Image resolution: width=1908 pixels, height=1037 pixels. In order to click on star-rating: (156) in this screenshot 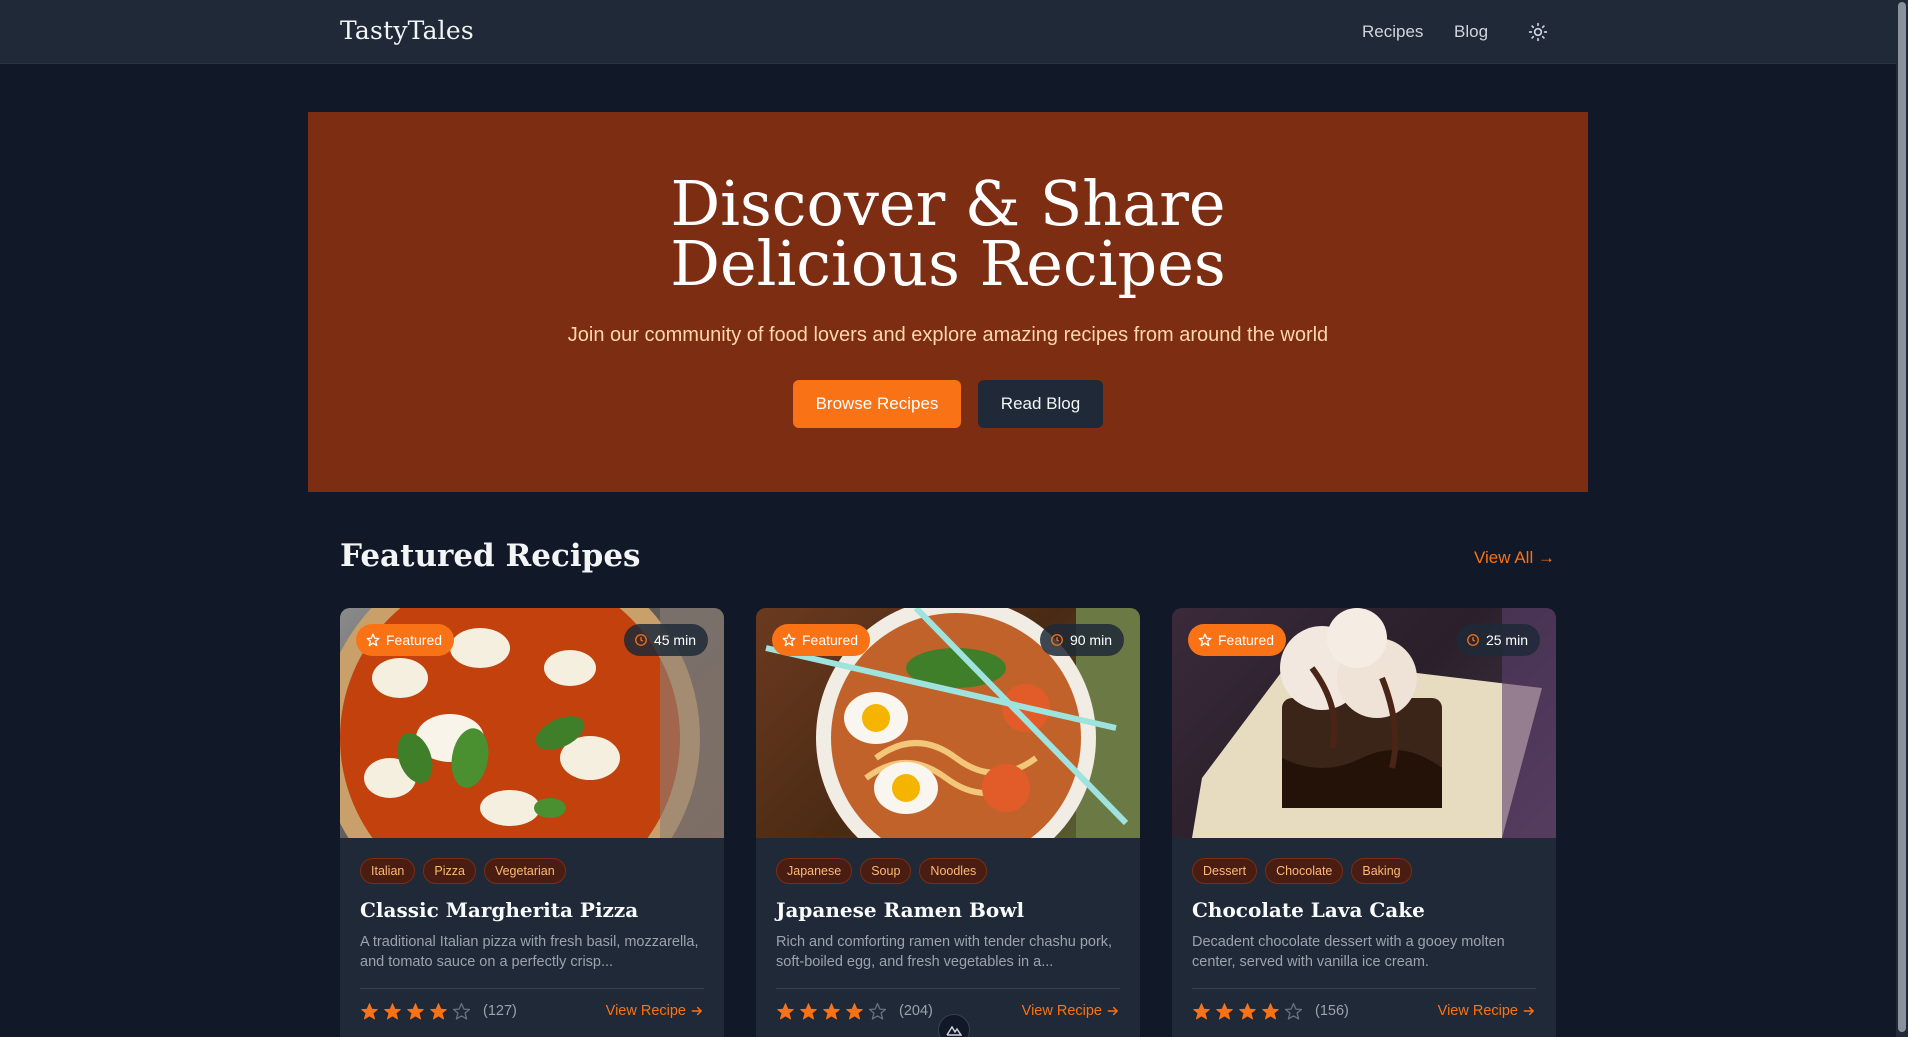, I will do `click(1270, 1011)`.